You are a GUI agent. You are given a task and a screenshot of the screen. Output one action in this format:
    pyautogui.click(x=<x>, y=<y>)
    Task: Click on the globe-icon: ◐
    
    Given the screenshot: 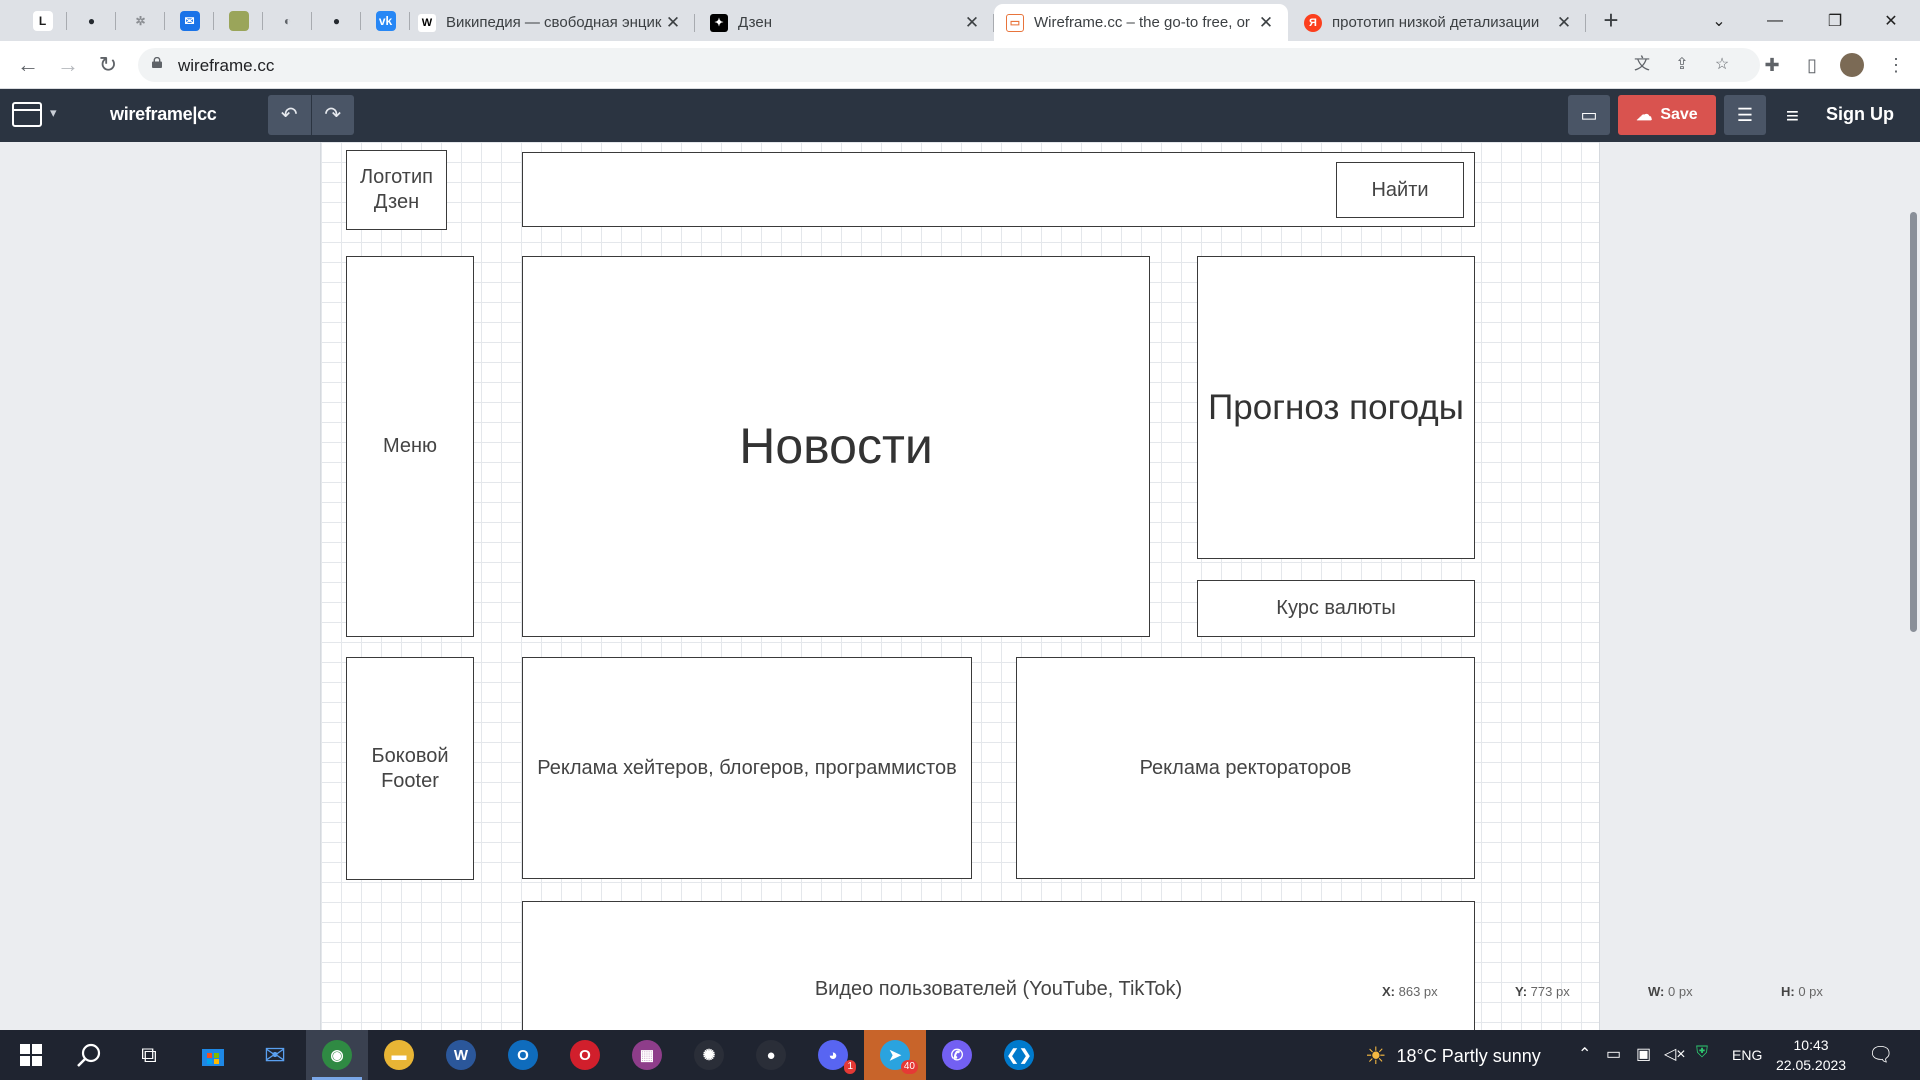 What is the action you would take?
    pyautogui.click(x=287, y=20)
    